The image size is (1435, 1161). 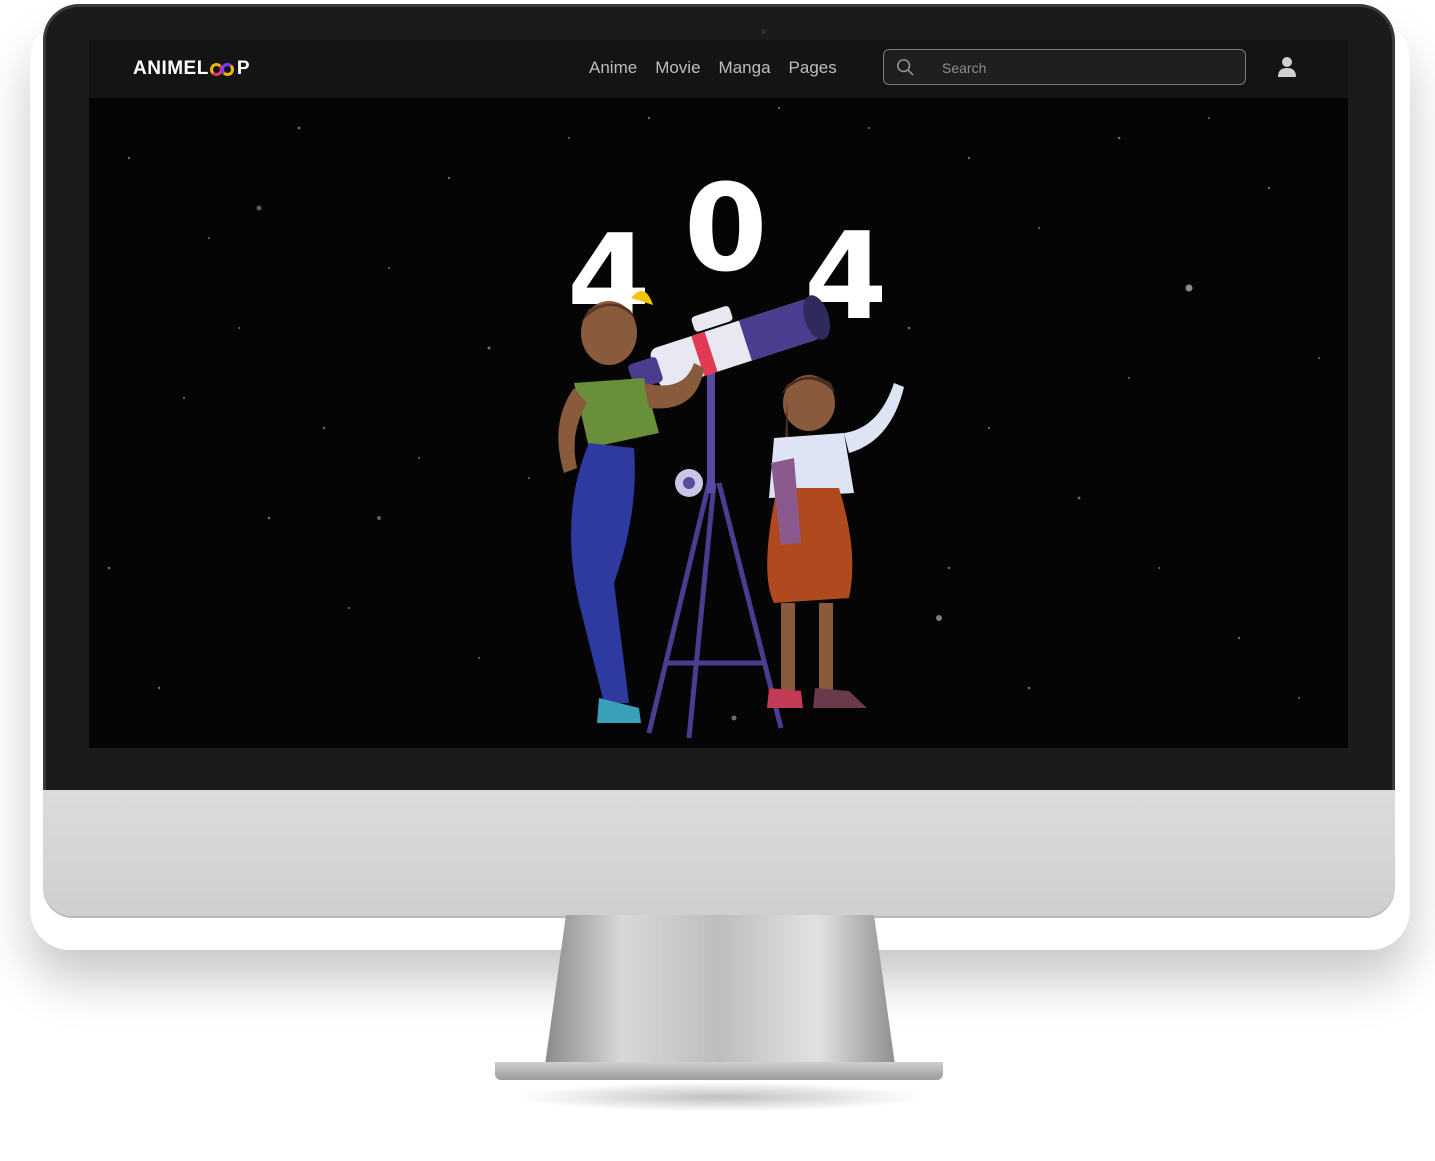 I want to click on search-input, so click(x=1087, y=68).